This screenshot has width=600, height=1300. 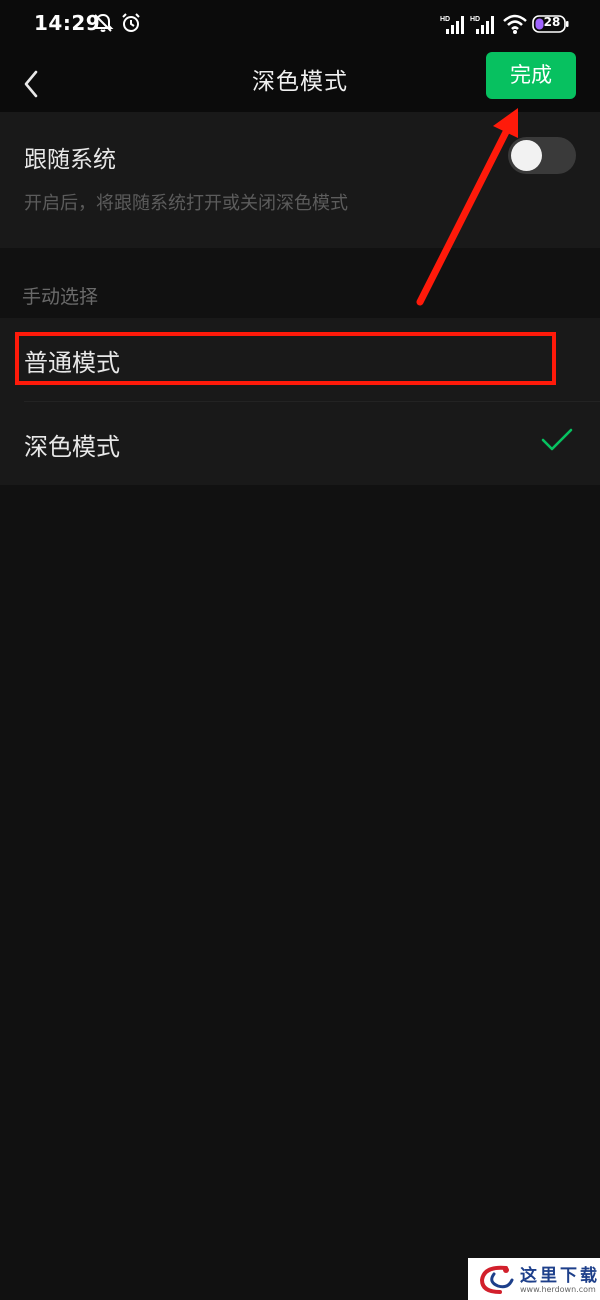 I want to click on toggle-knob, so click(x=526, y=155).